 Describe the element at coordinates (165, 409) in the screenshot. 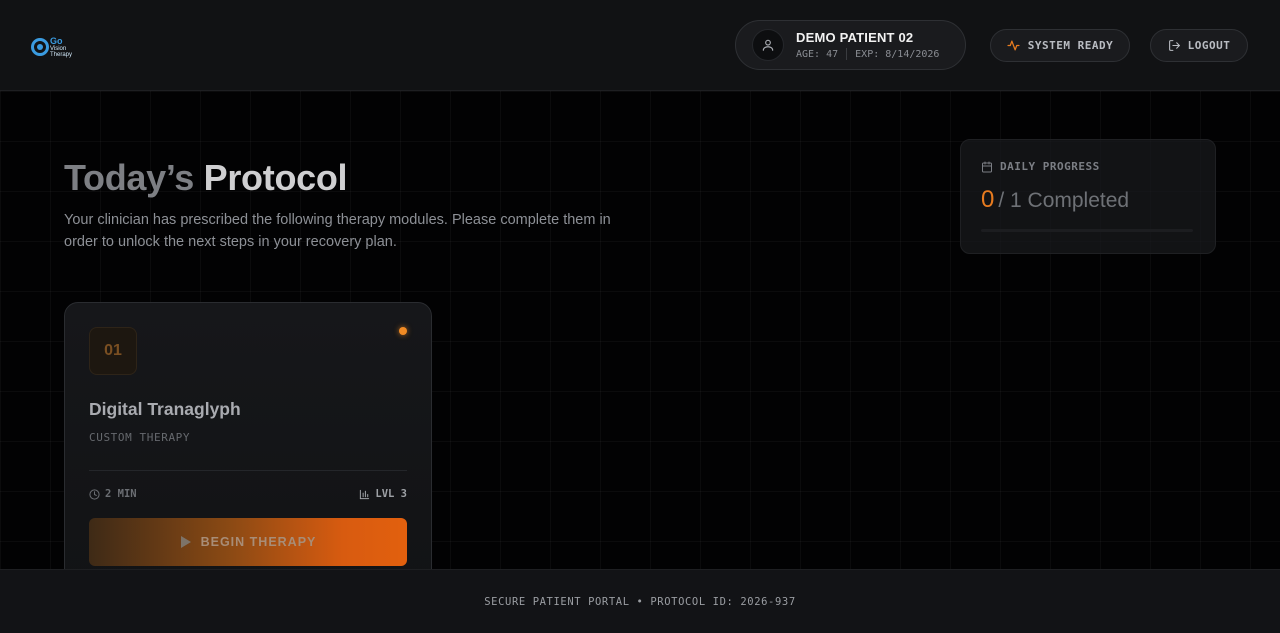

I see `module-title: Digital Tranaglyph` at that location.